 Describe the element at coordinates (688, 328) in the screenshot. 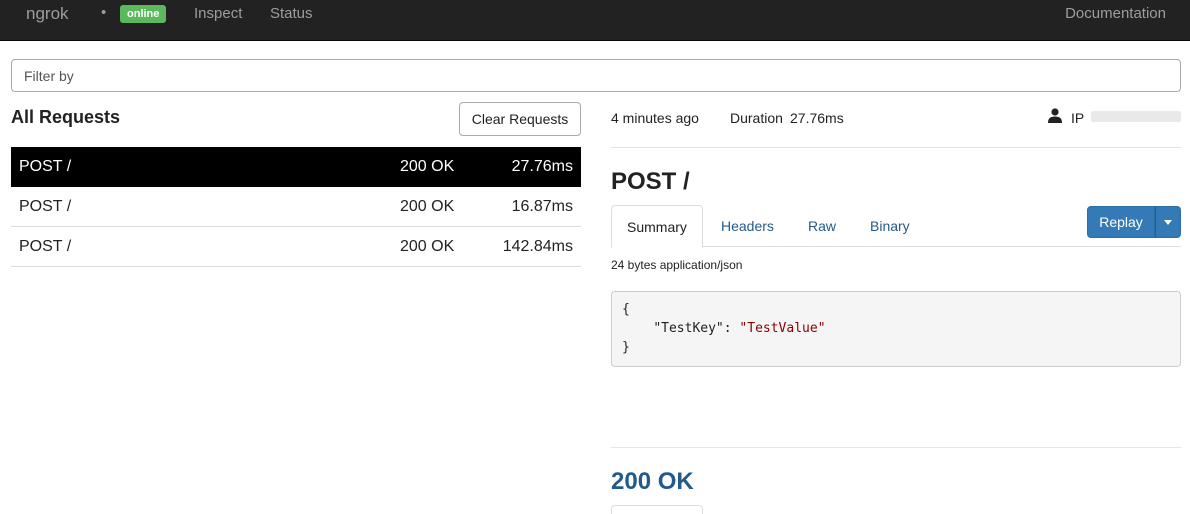

I see `code-key: "TestKey"` at that location.